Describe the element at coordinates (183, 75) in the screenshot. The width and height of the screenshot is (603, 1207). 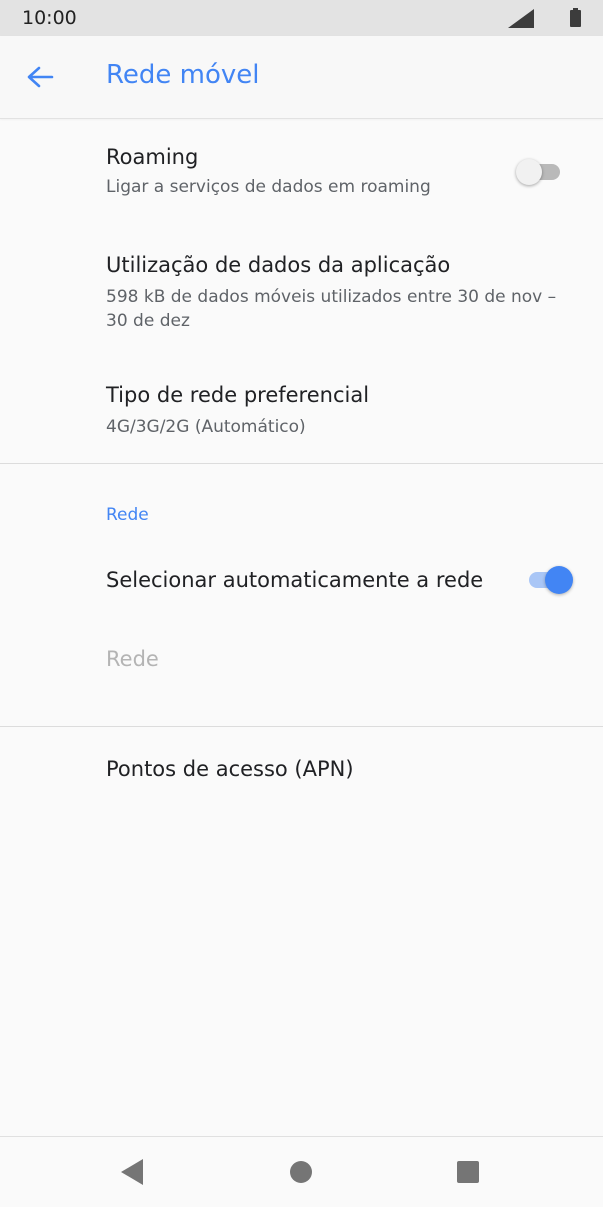
I see `page-title: Rede móvel` at that location.